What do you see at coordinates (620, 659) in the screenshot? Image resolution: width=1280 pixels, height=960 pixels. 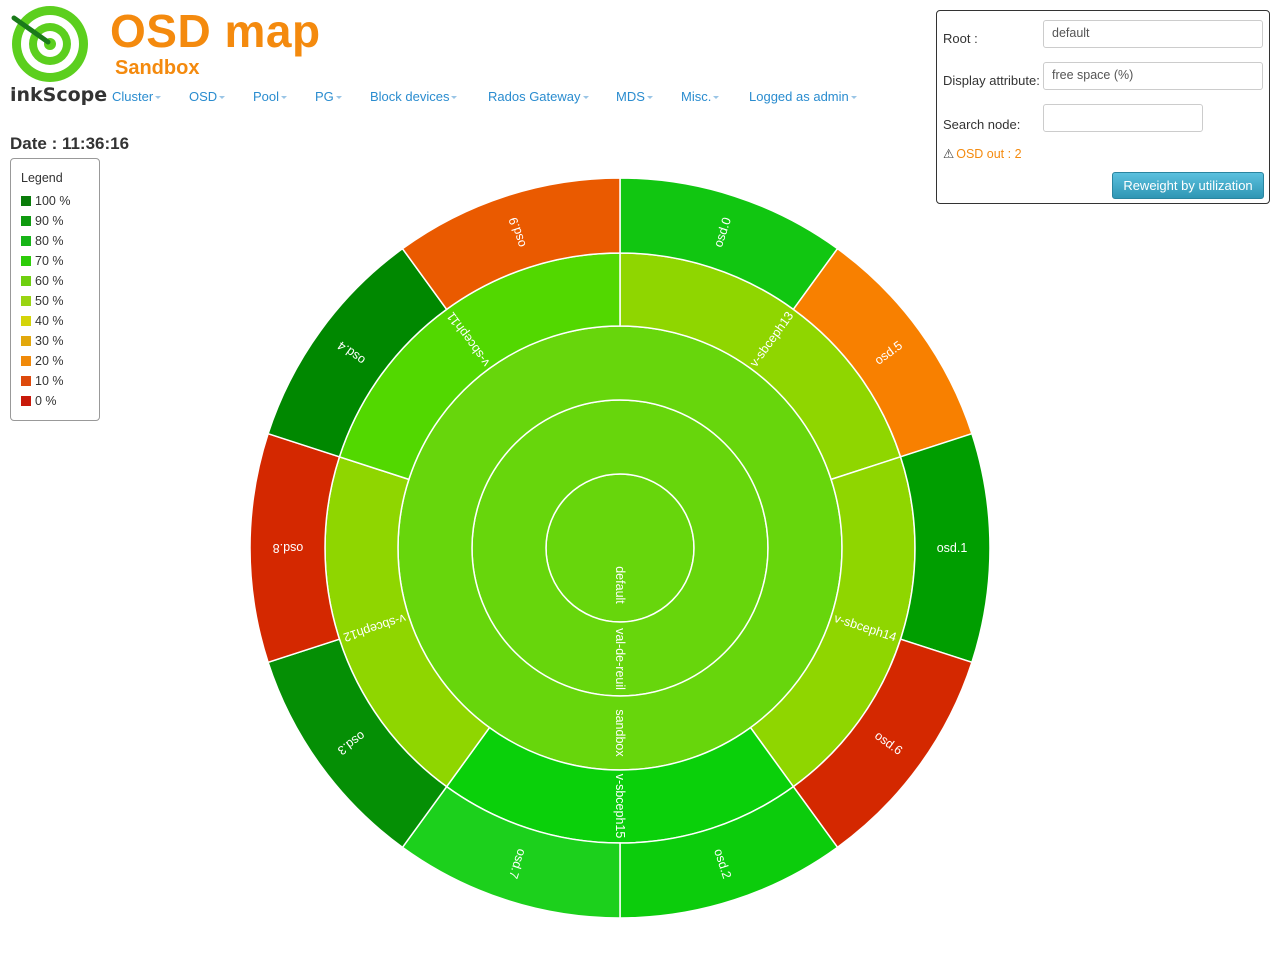 I see `datacenter-node-label: val-de-reuil` at bounding box center [620, 659].